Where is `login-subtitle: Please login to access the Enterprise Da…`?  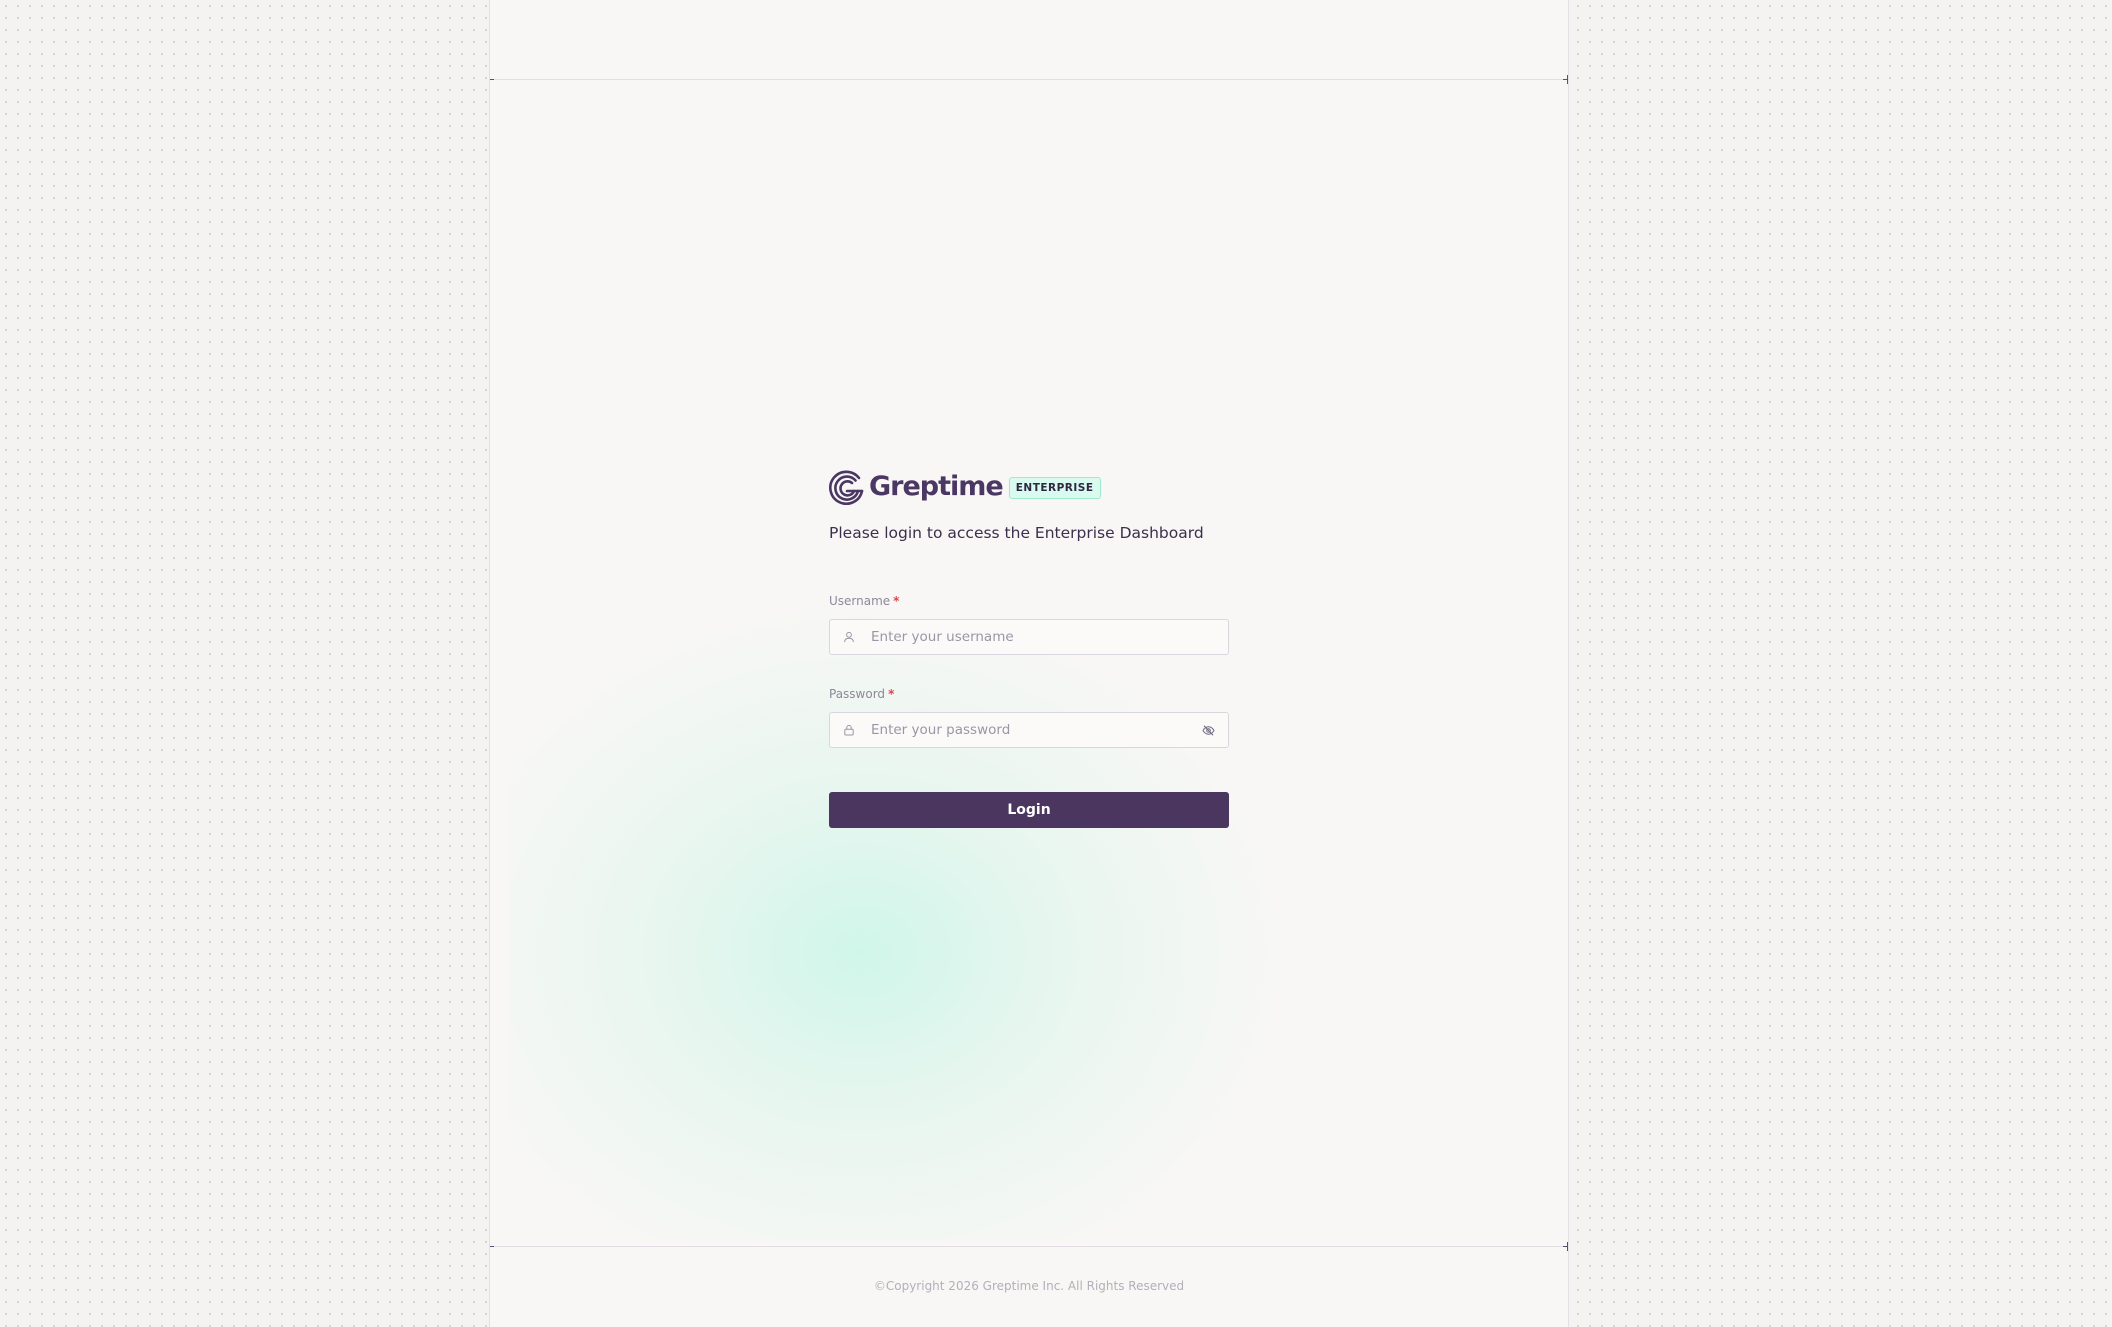
login-subtitle: Please login to access the Enterprise Da… is located at coordinates (1016, 533).